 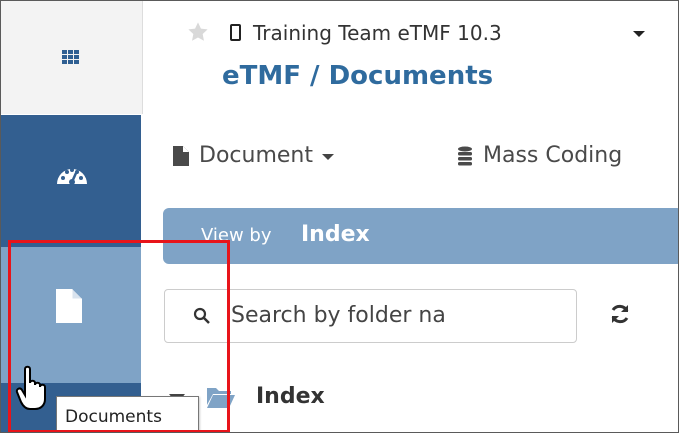 I want to click on star-icon, so click(x=198, y=32).